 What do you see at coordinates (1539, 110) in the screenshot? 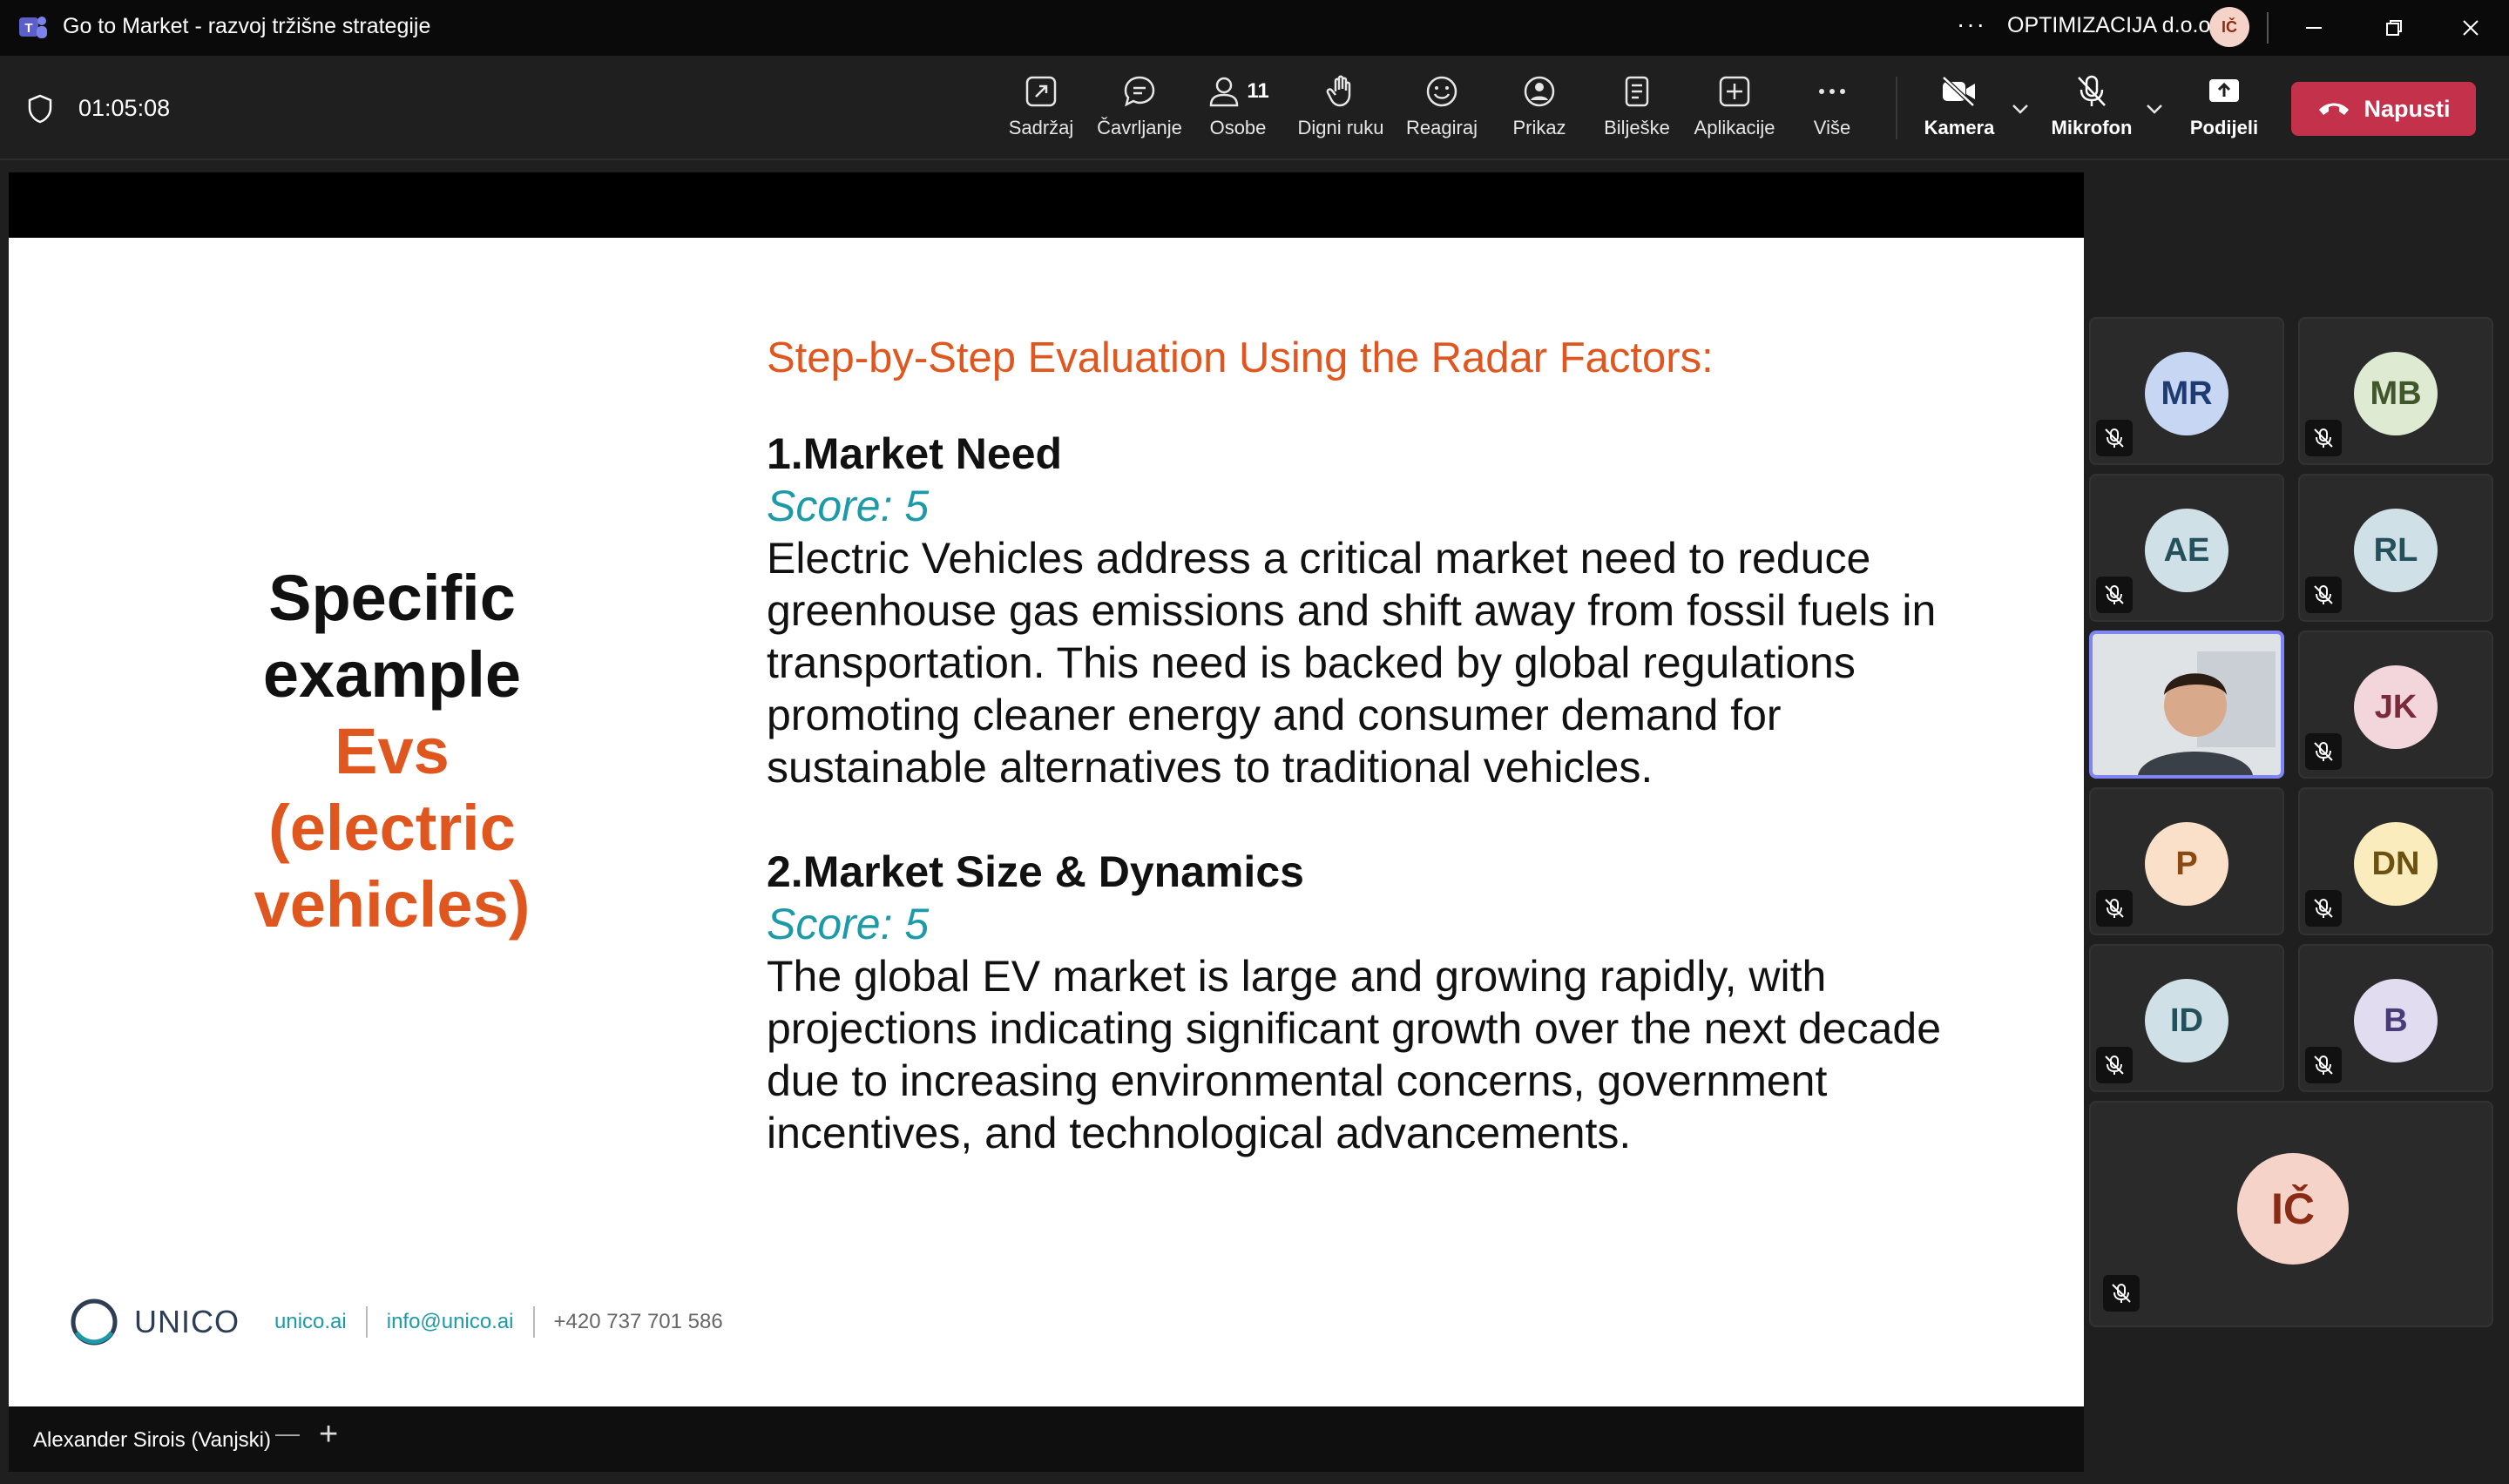
I see `view-button: Prikaz` at bounding box center [1539, 110].